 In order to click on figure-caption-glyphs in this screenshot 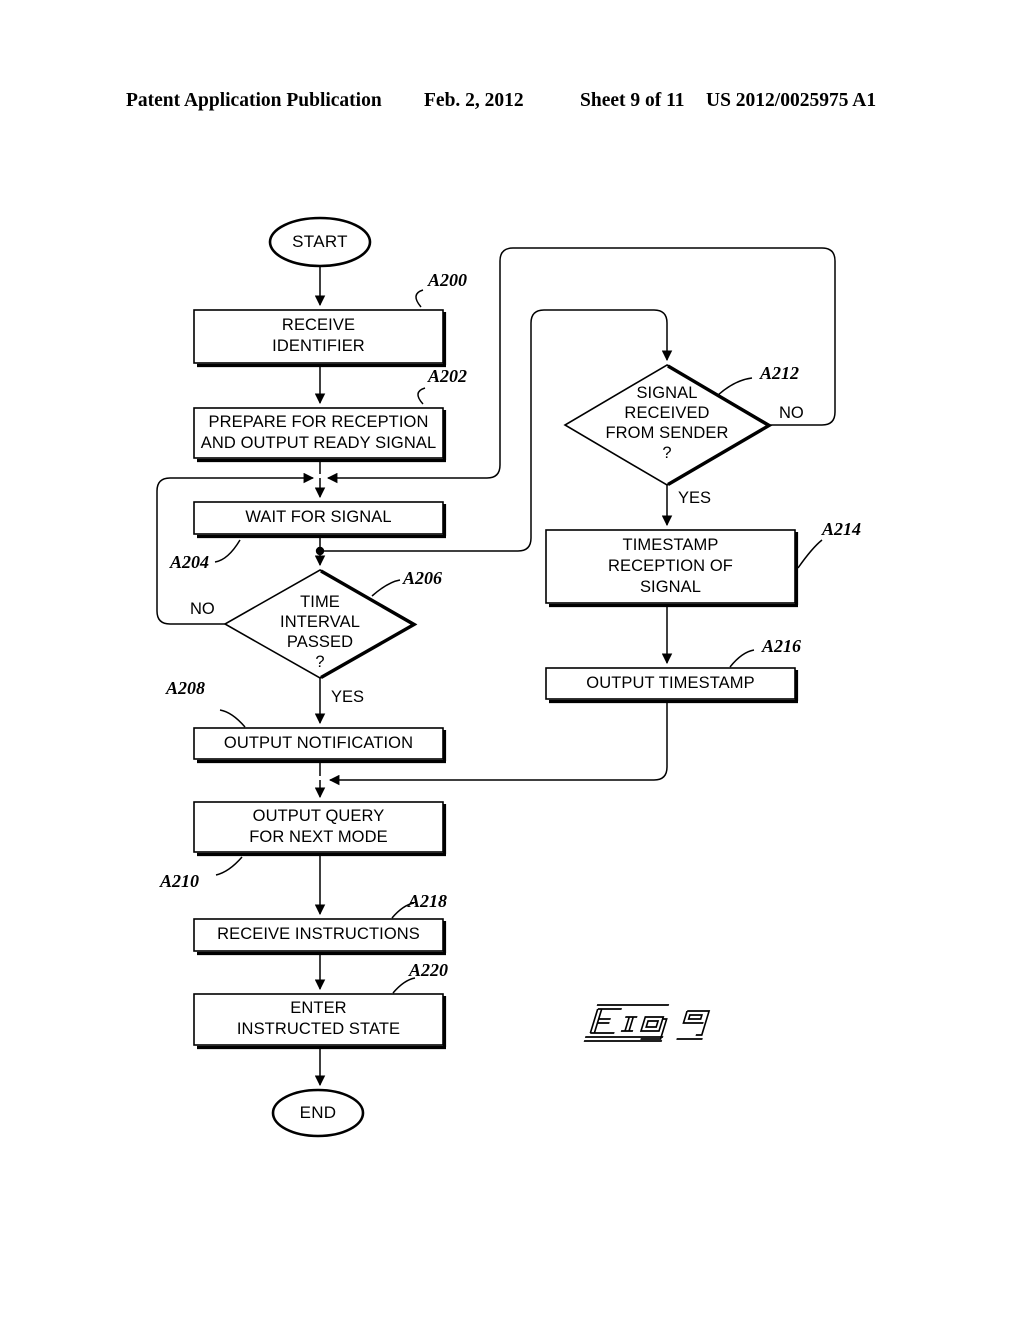, I will do `click(647, 1023)`.